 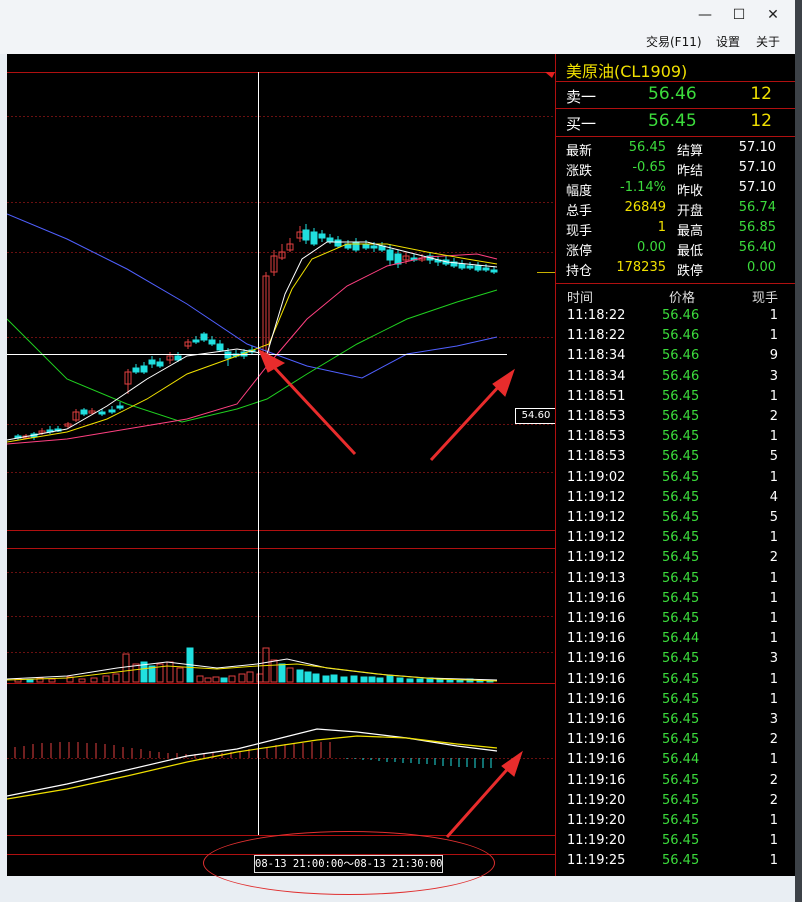 What do you see at coordinates (761, 267) in the screenshot?
I see `stat-value: 0.00` at bounding box center [761, 267].